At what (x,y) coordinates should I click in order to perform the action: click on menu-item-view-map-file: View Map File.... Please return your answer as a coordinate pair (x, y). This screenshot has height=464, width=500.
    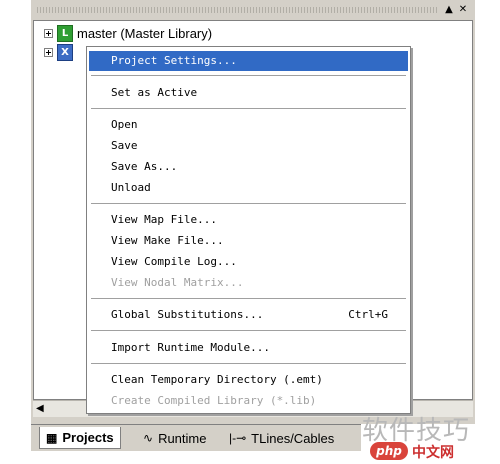
    Looking at the image, I should click on (248, 220).